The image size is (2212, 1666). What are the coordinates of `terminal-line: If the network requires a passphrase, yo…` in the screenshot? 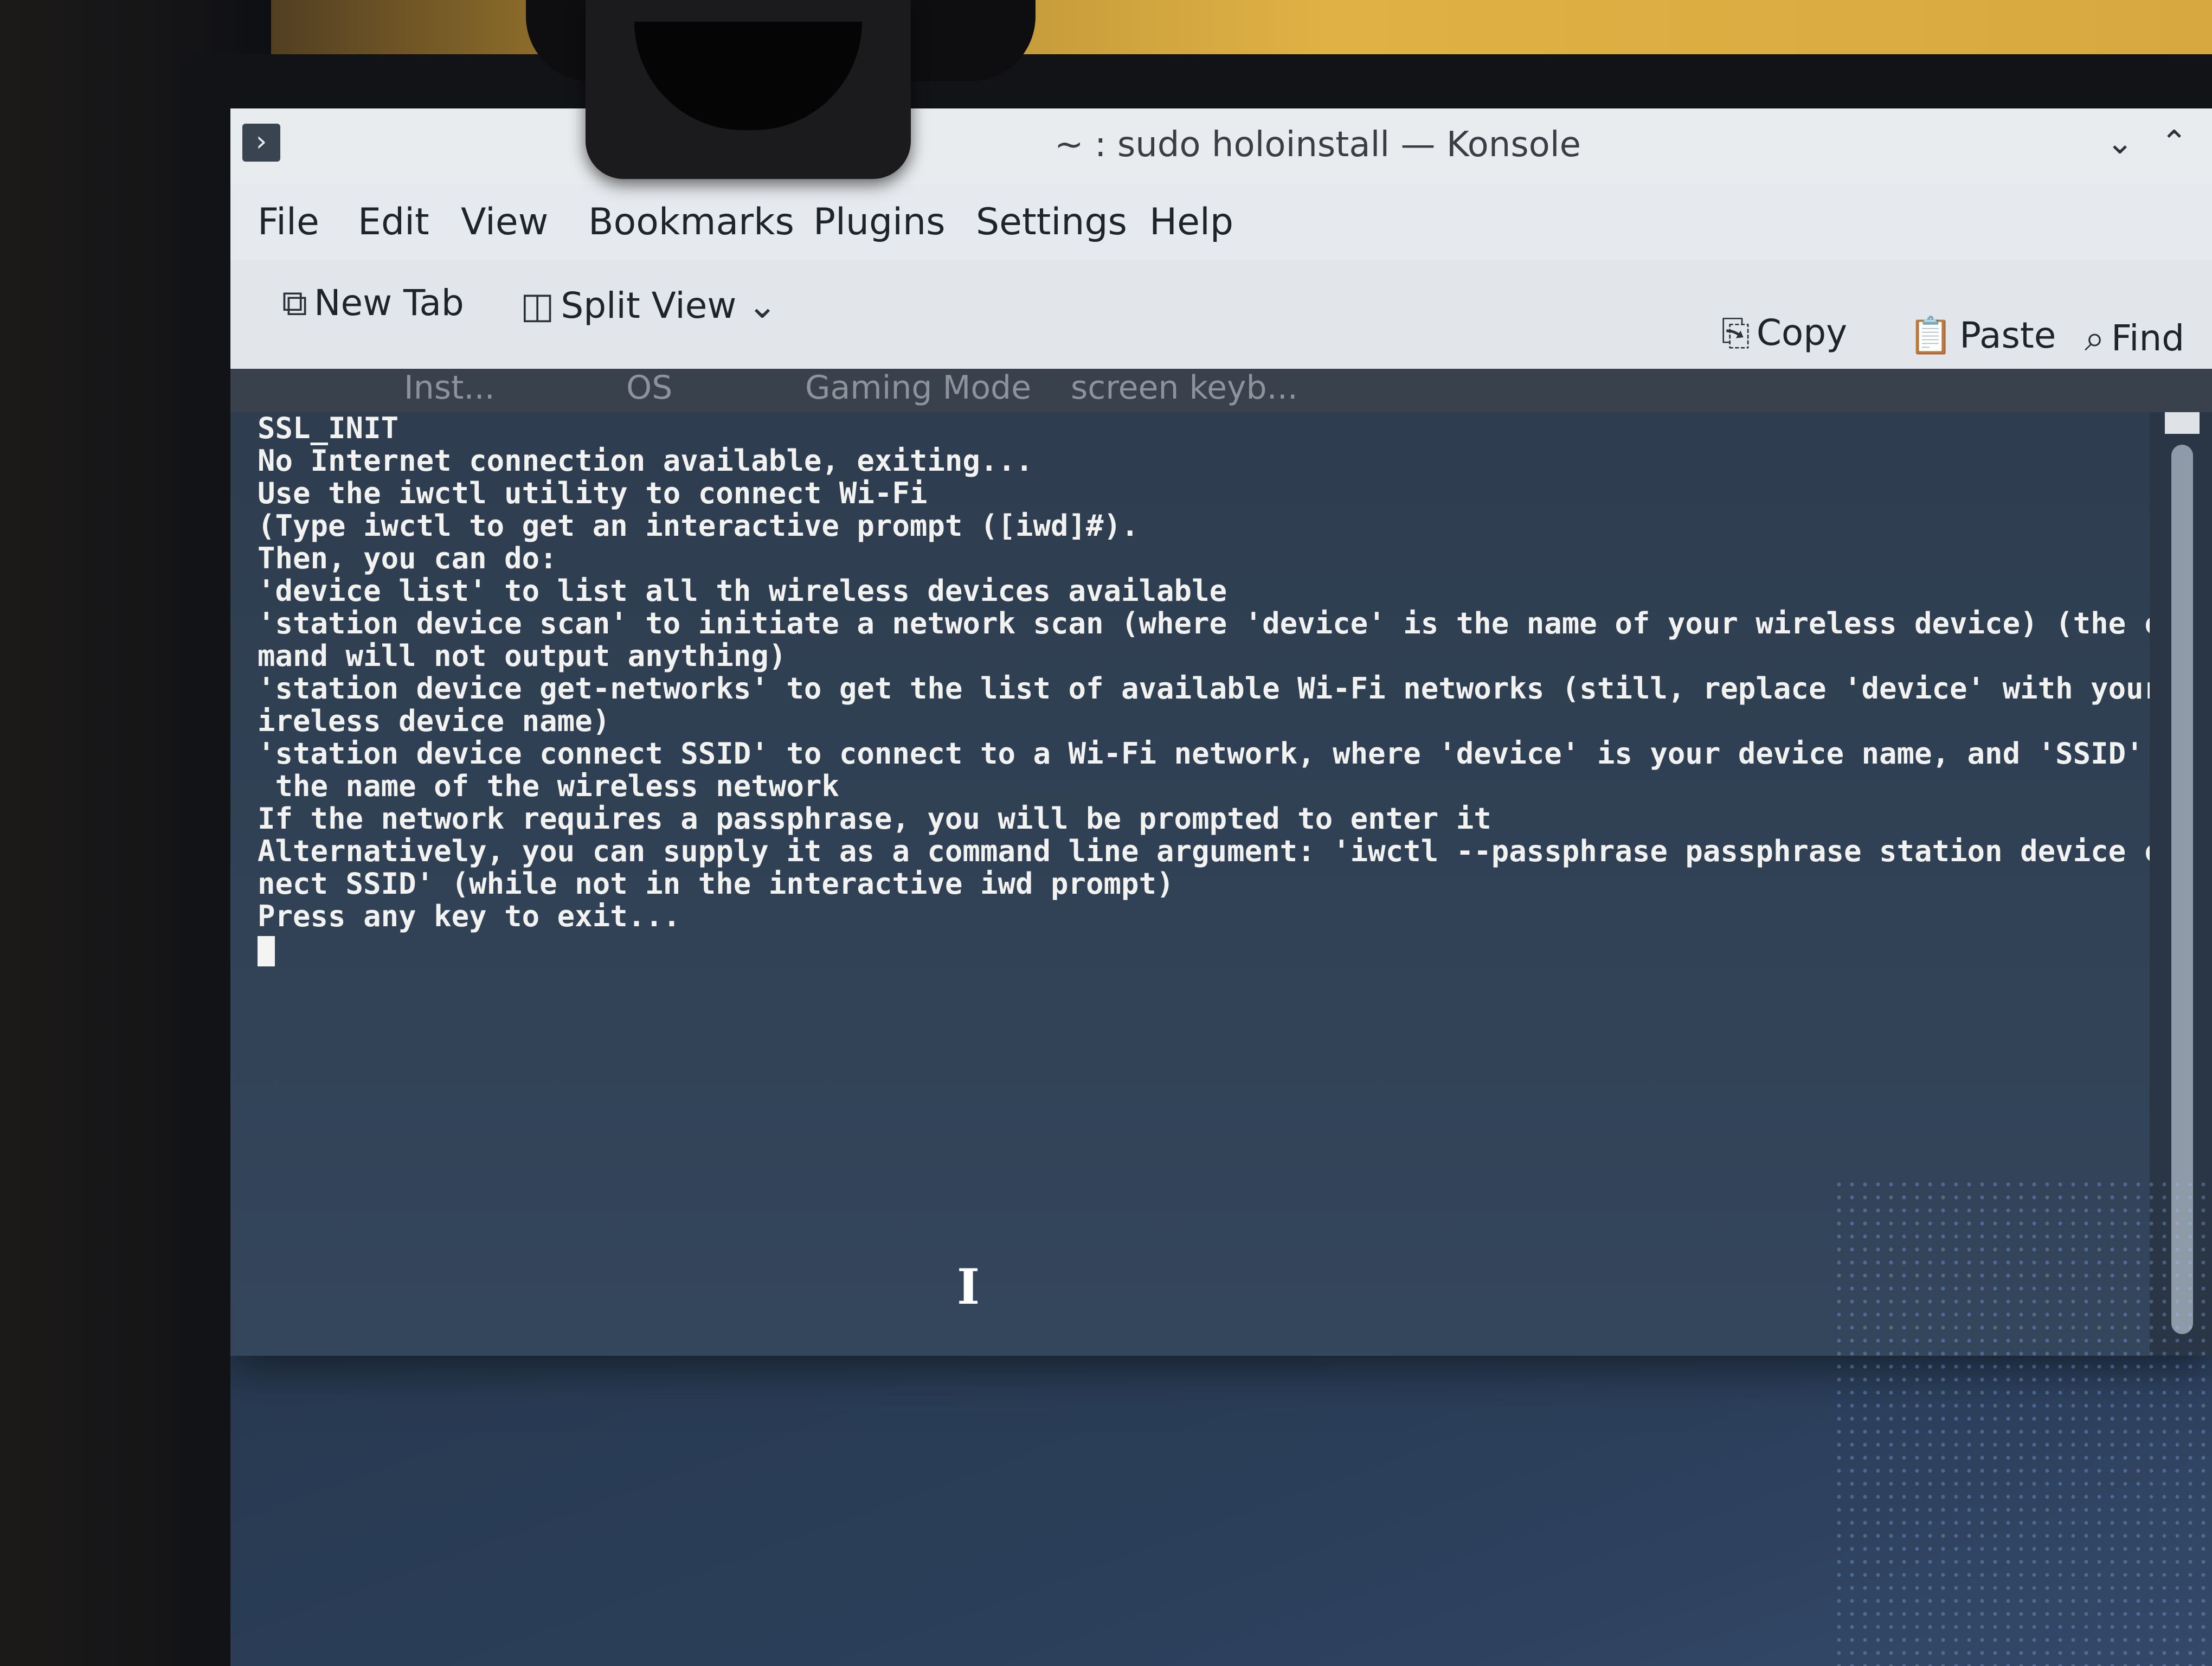 It's located at (874, 819).